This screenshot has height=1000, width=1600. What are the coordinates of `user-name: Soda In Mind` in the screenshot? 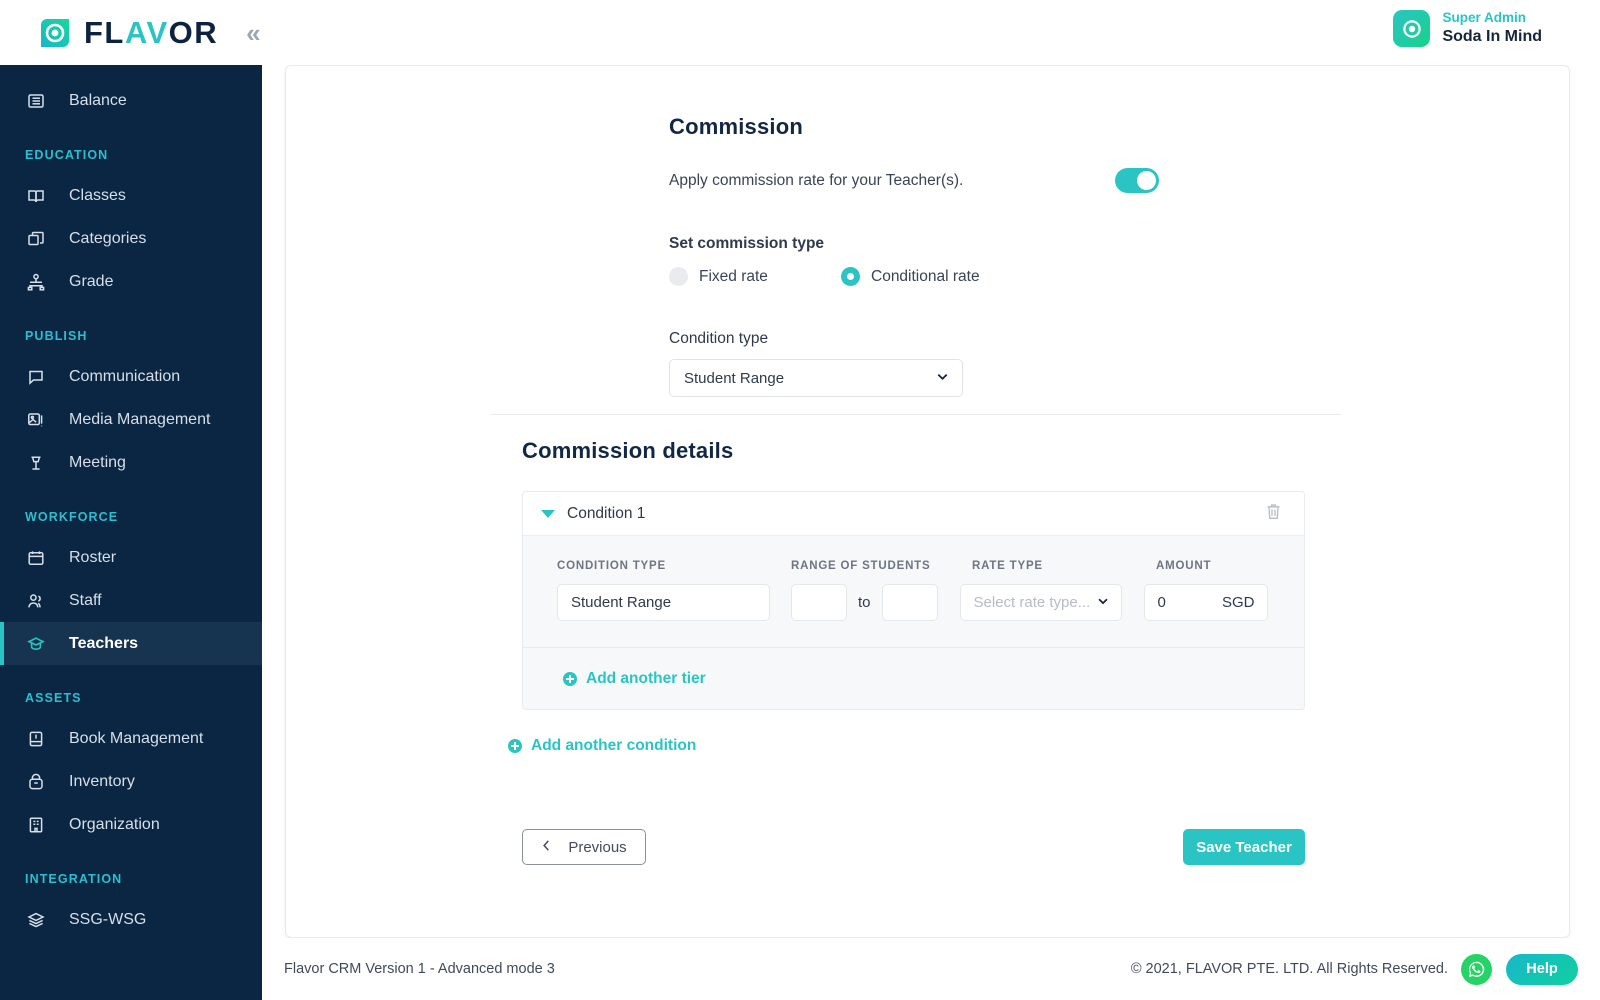 It's located at (1492, 36).